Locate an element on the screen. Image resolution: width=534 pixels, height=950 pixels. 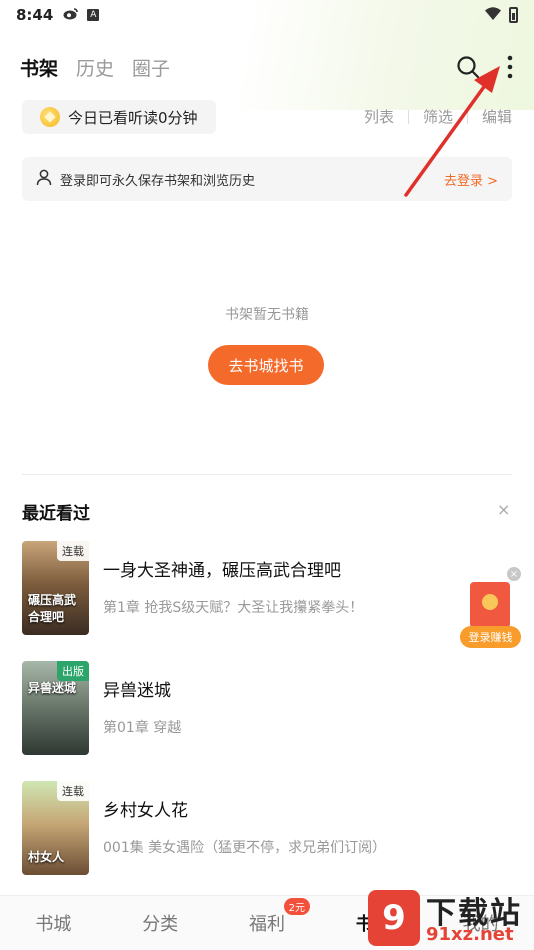
book-chapter: 第01章 穿越 is located at coordinates (142, 728).